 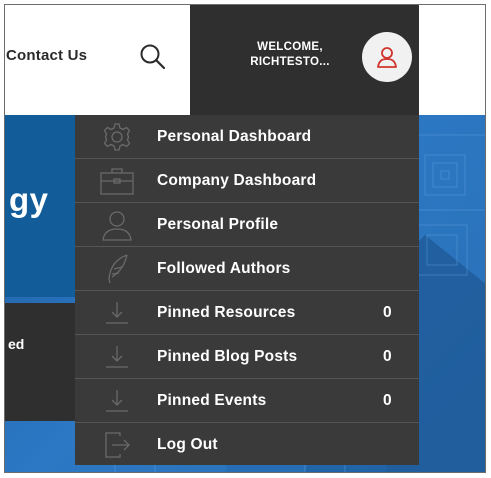 I want to click on menu-item-followed-authors: Followed Authors, so click(x=247, y=269).